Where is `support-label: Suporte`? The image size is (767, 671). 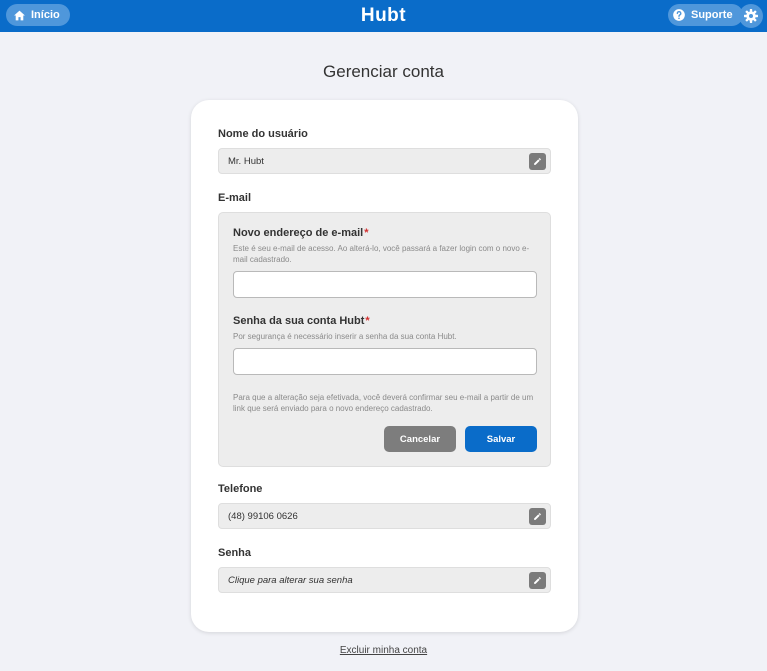
support-label: Suporte is located at coordinates (712, 15).